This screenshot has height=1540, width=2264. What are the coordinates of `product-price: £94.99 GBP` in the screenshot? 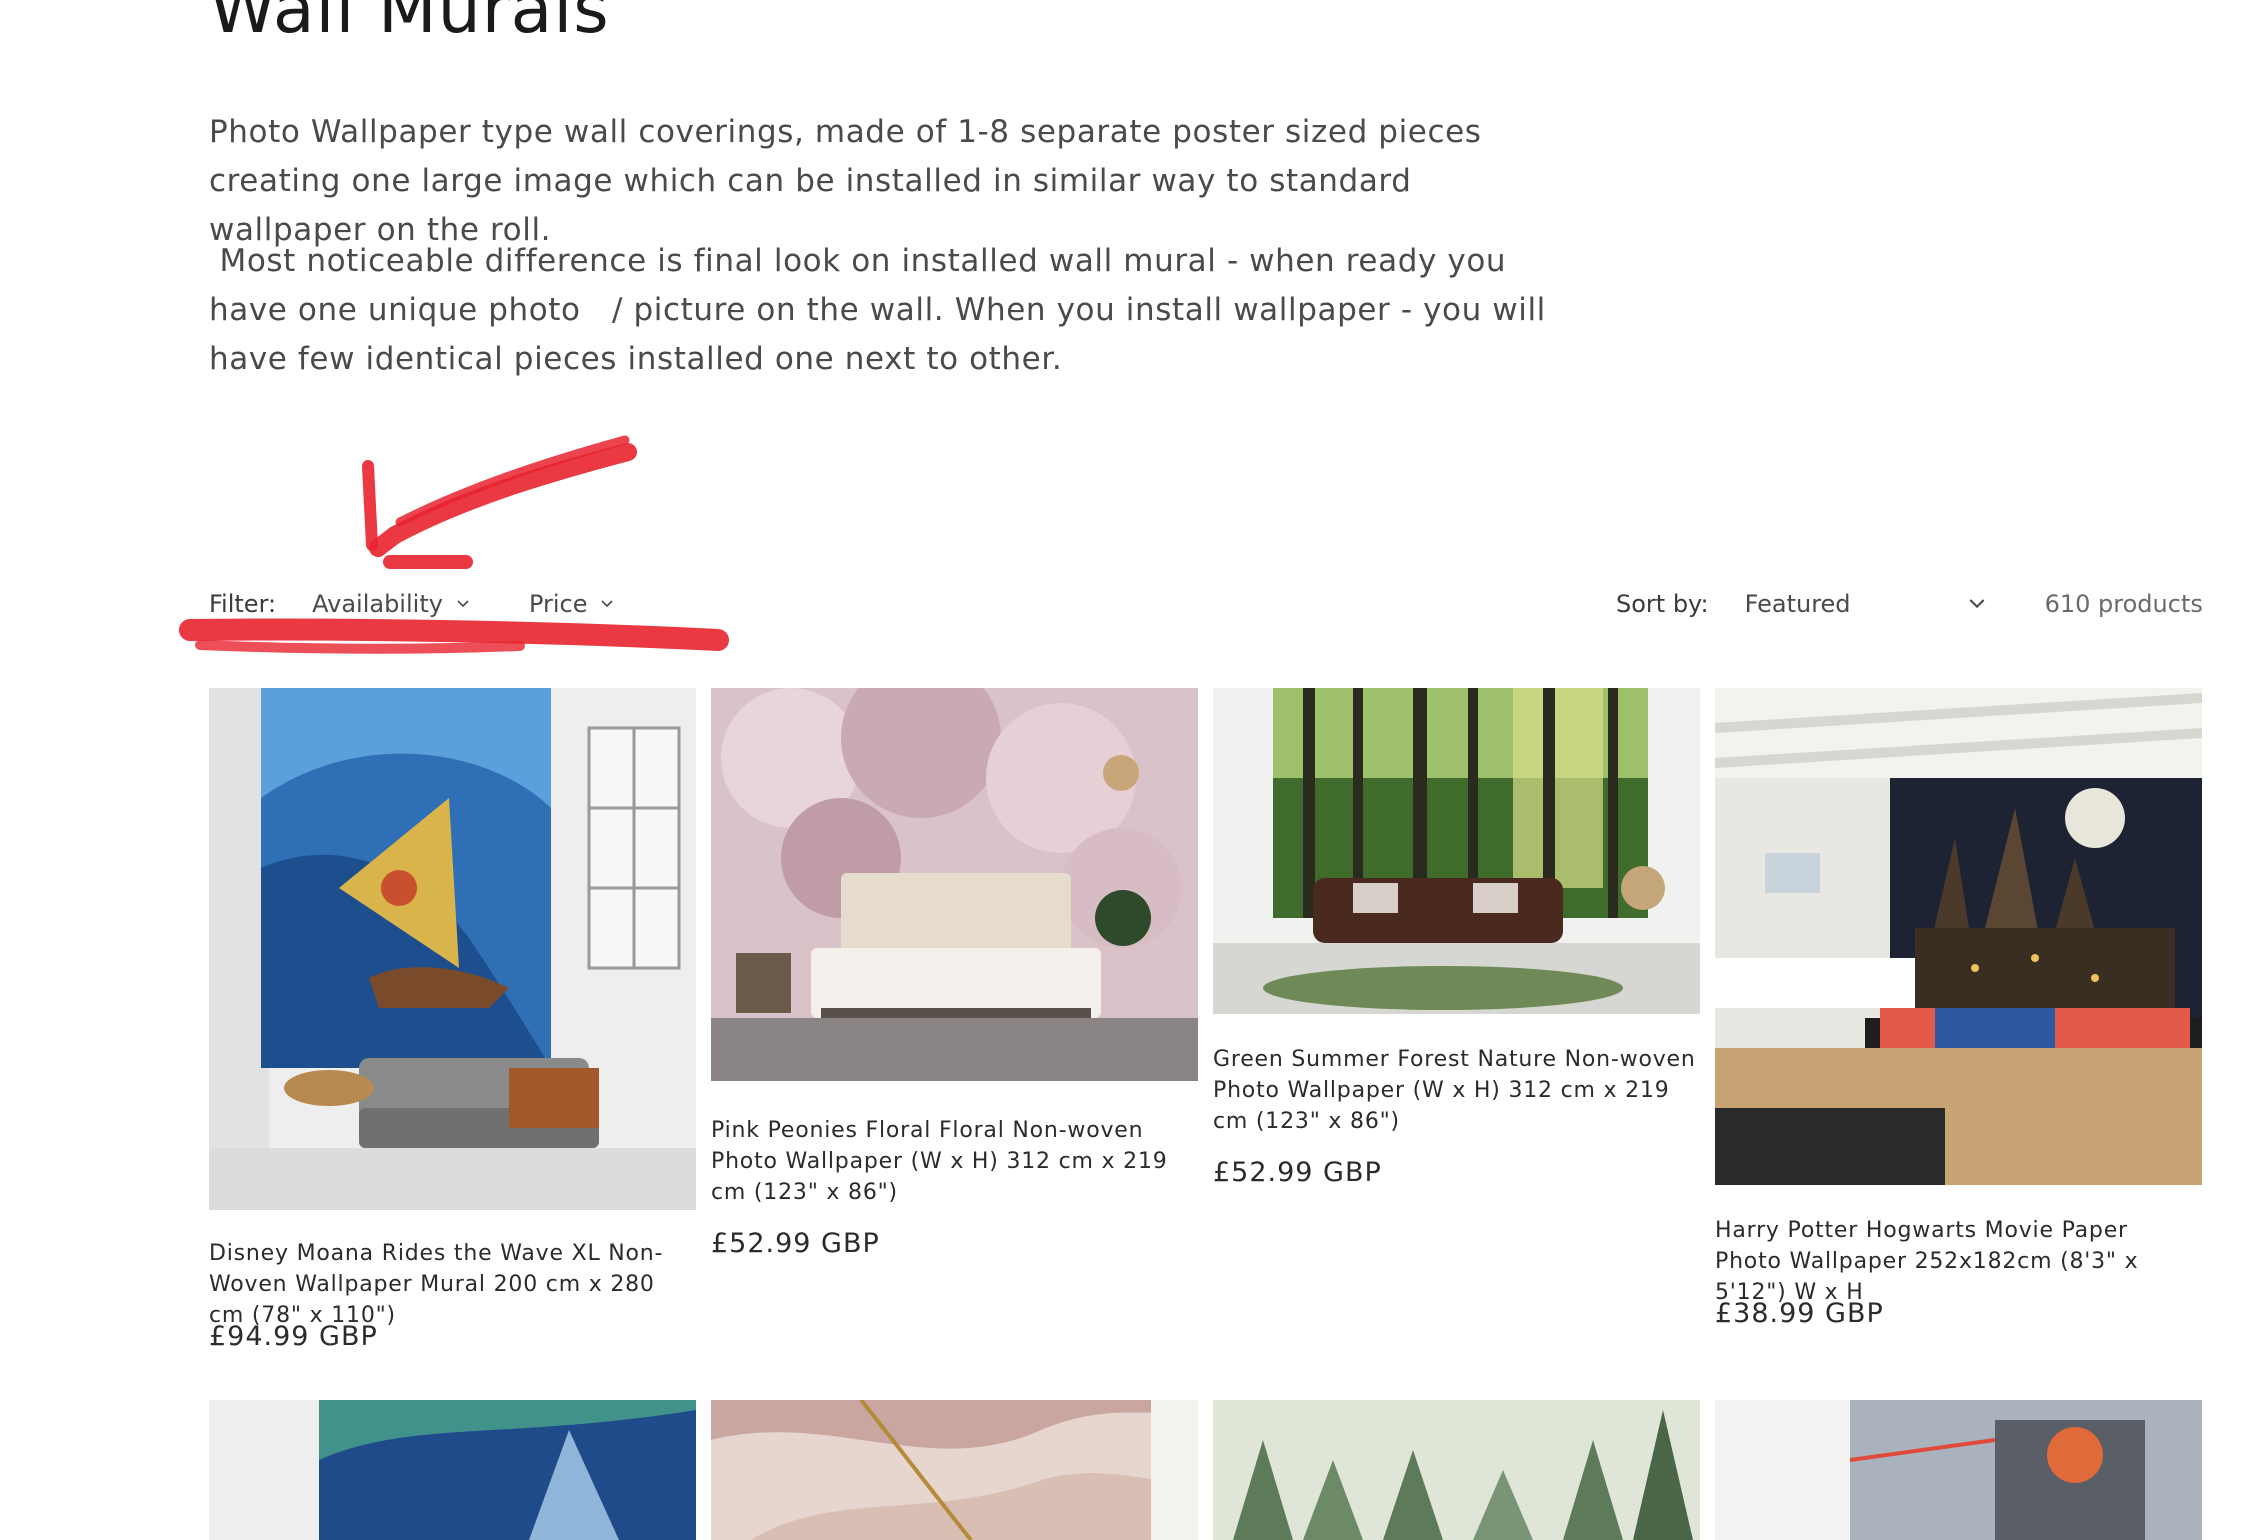 It's located at (293, 1336).